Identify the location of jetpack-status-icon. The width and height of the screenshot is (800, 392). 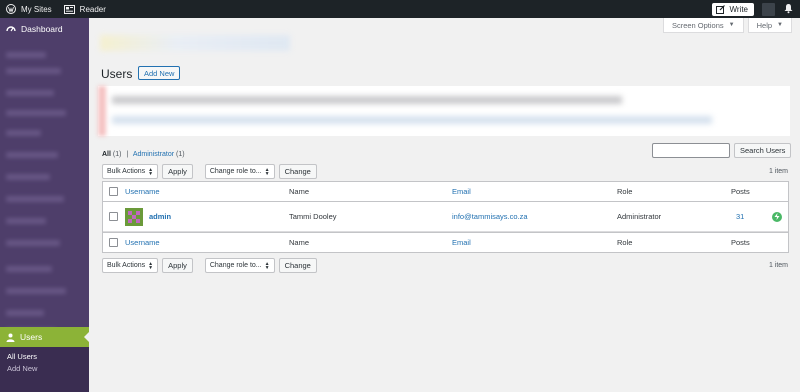
(777, 216).